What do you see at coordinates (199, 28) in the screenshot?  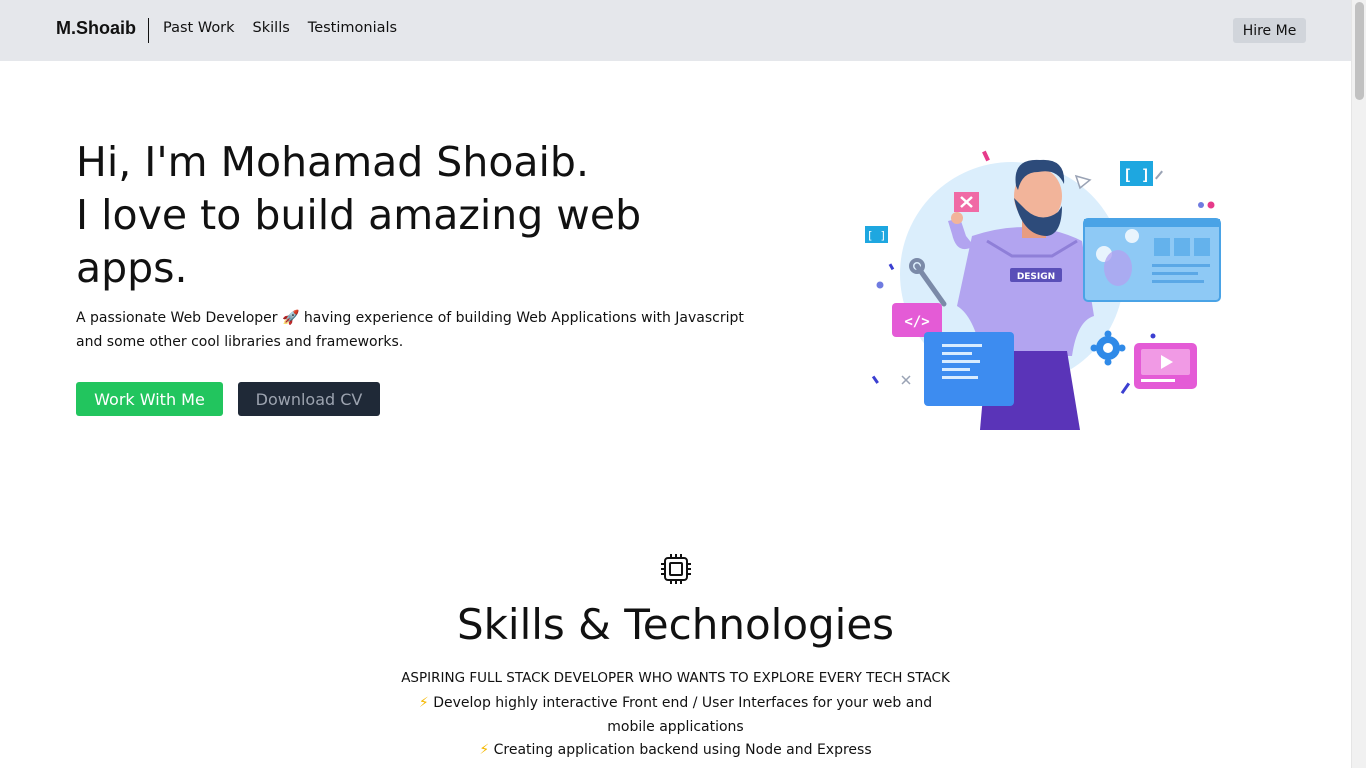 I see `nav-link-past-work: Past Work` at bounding box center [199, 28].